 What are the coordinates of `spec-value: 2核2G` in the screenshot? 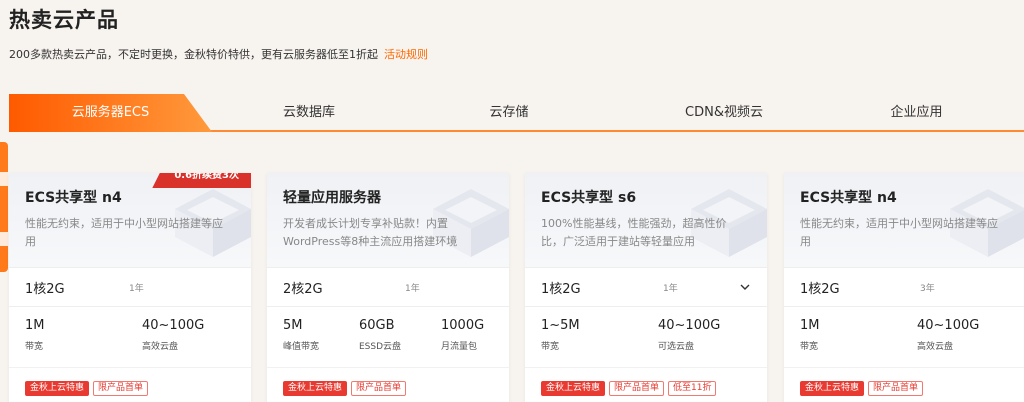 It's located at (303, 289).